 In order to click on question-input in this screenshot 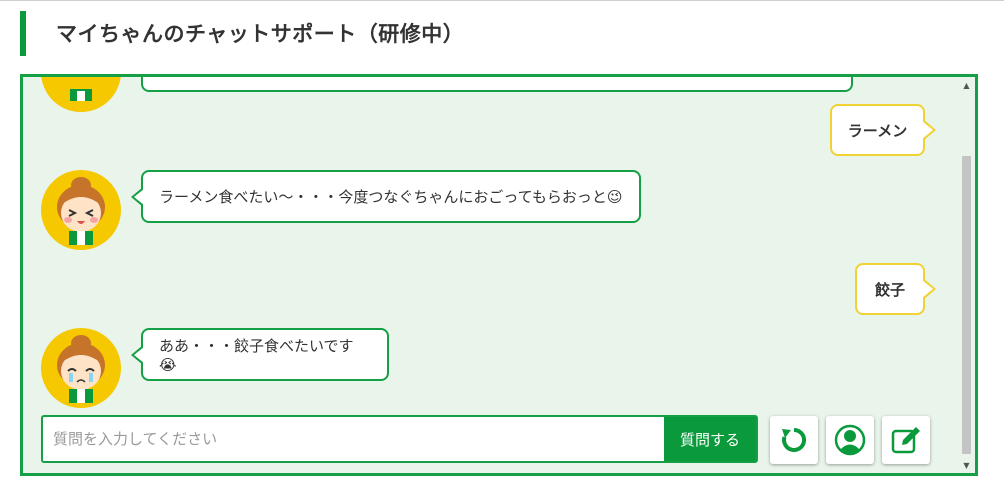, I will do `click(353, 439)`.